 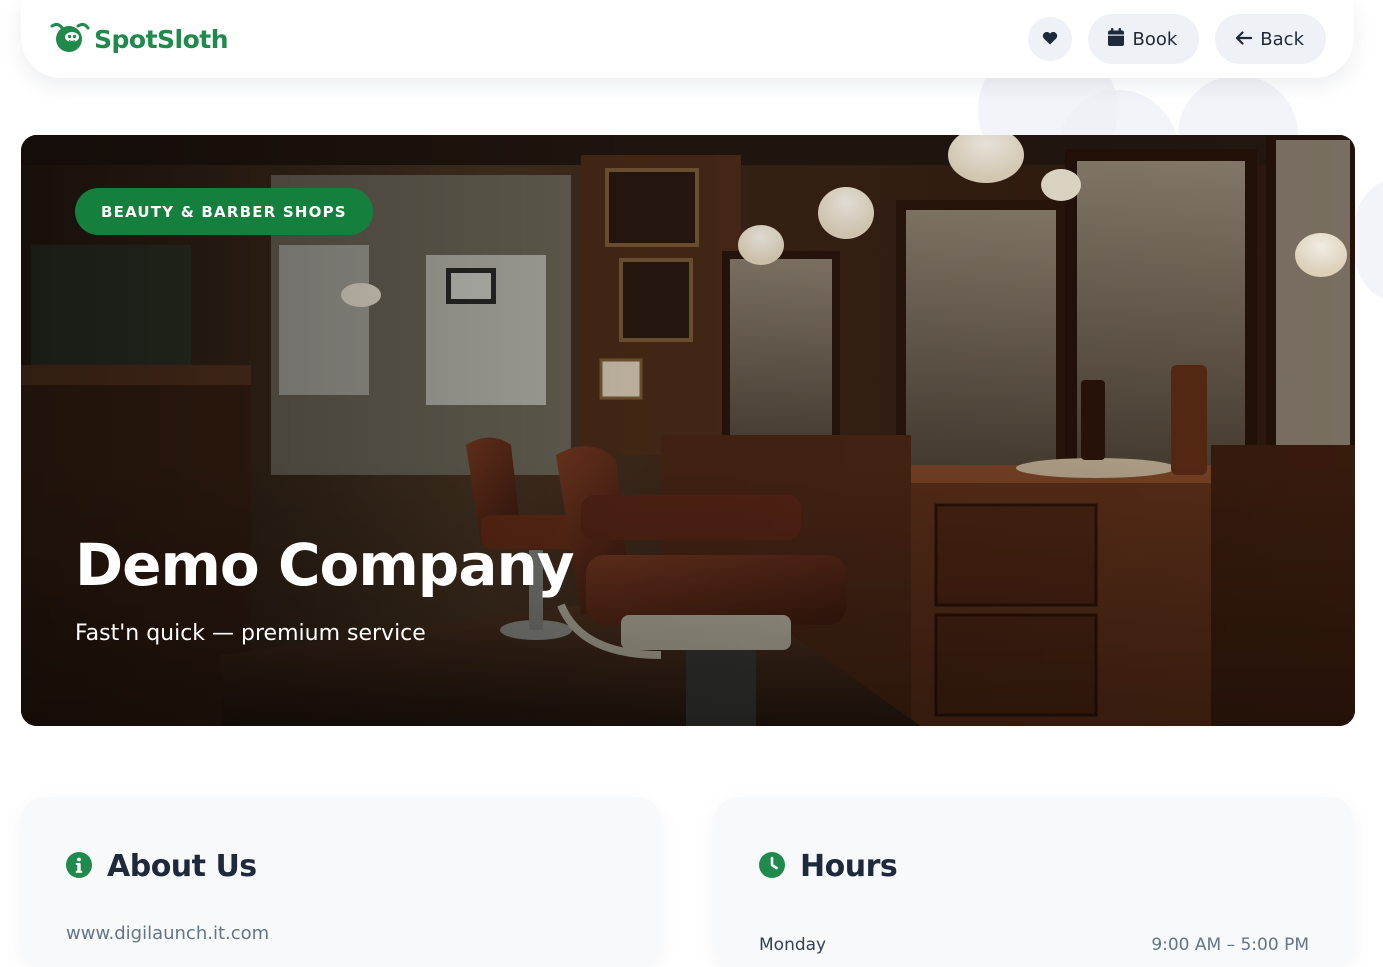 I want to click on heart-icon, so click(x=1050, y=39).